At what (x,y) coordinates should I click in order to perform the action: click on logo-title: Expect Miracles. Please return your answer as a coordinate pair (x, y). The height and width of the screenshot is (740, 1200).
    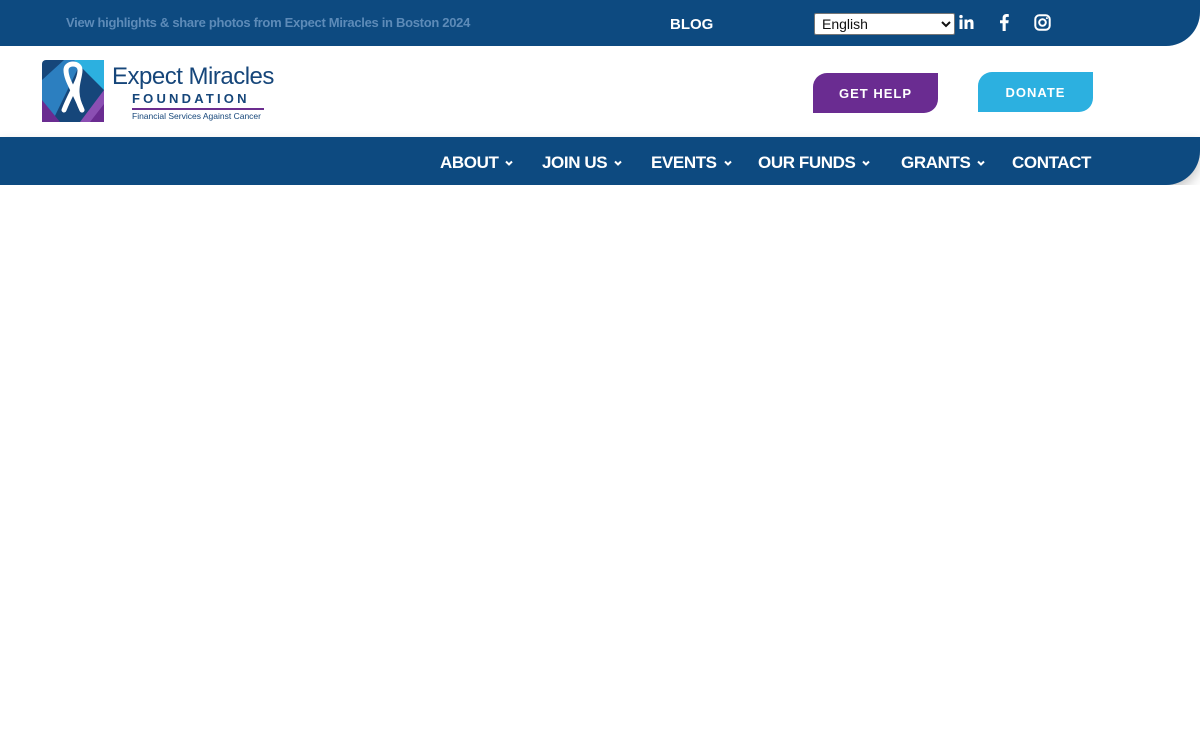
    Looking at the image, I should click on (193, 76).